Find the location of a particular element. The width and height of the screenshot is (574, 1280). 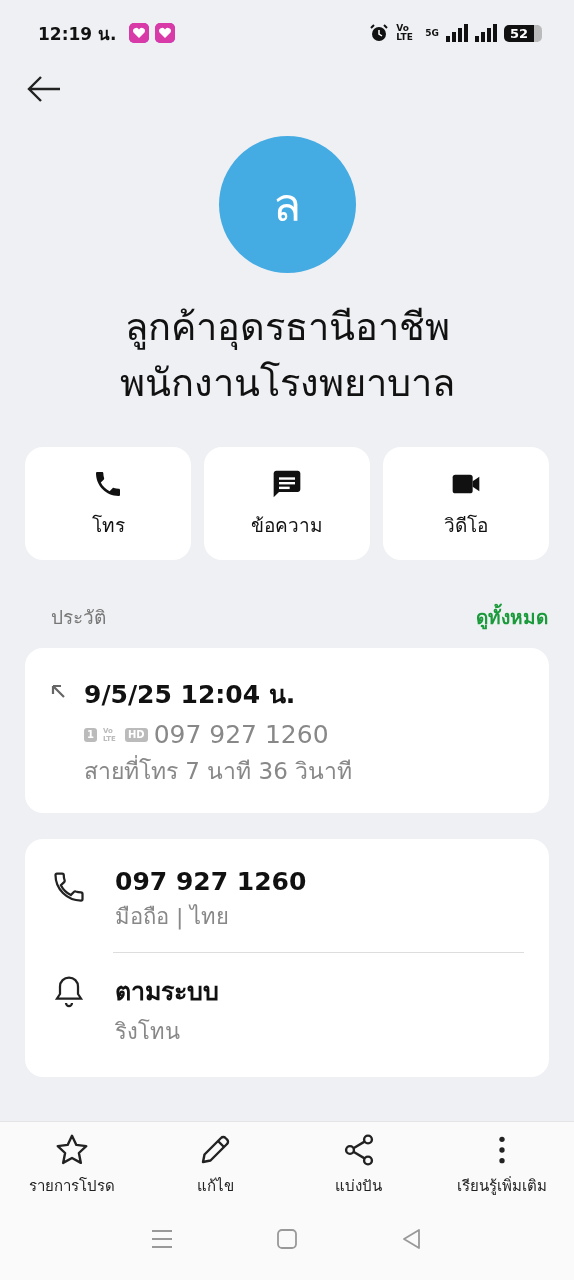

video-button: วิดีโอ is located at coordinates (466, 503).